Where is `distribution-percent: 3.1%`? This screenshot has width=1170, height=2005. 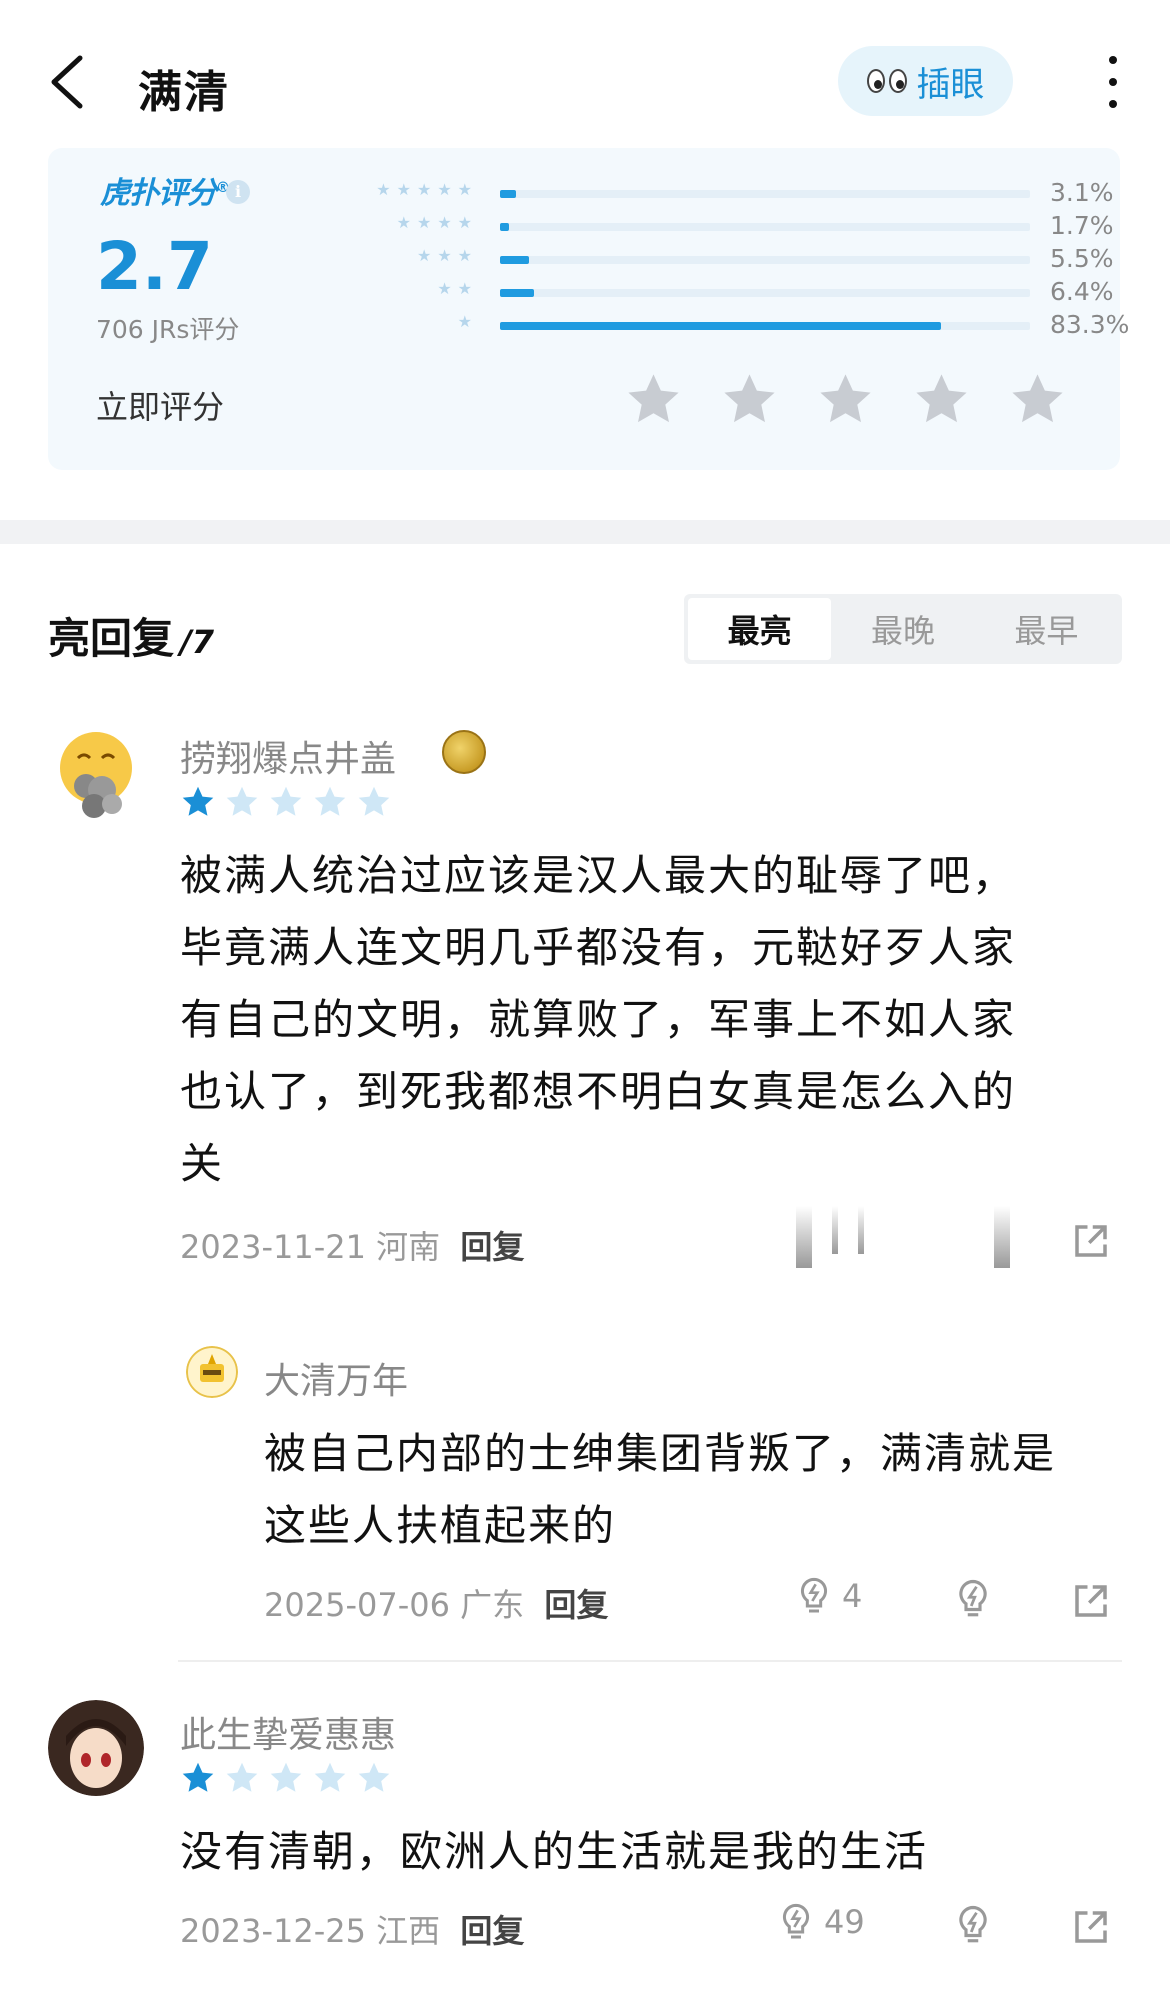 distribution-percent: 3.1% is located at coordinates (1082, 192).